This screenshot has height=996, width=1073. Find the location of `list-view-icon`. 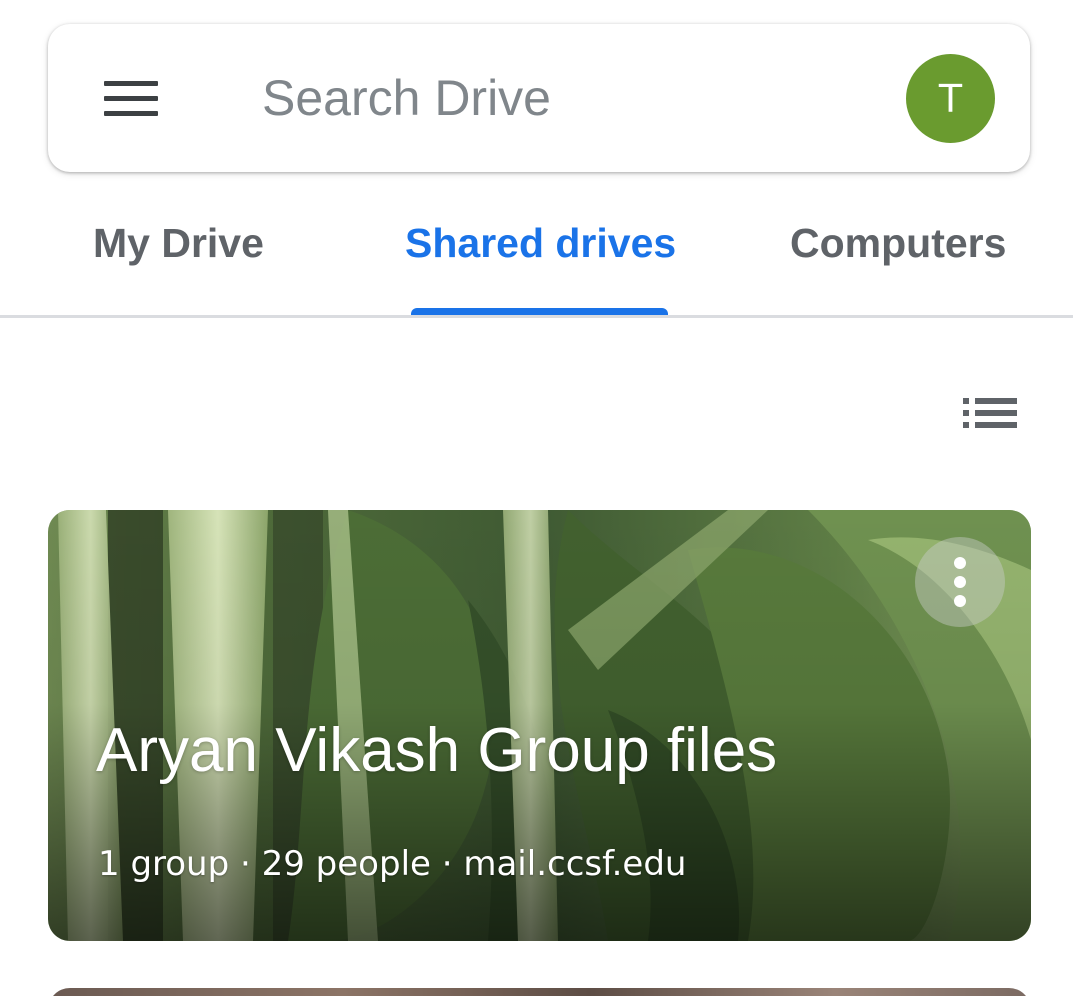

list-view-icon is located at coordinates (990, 414).